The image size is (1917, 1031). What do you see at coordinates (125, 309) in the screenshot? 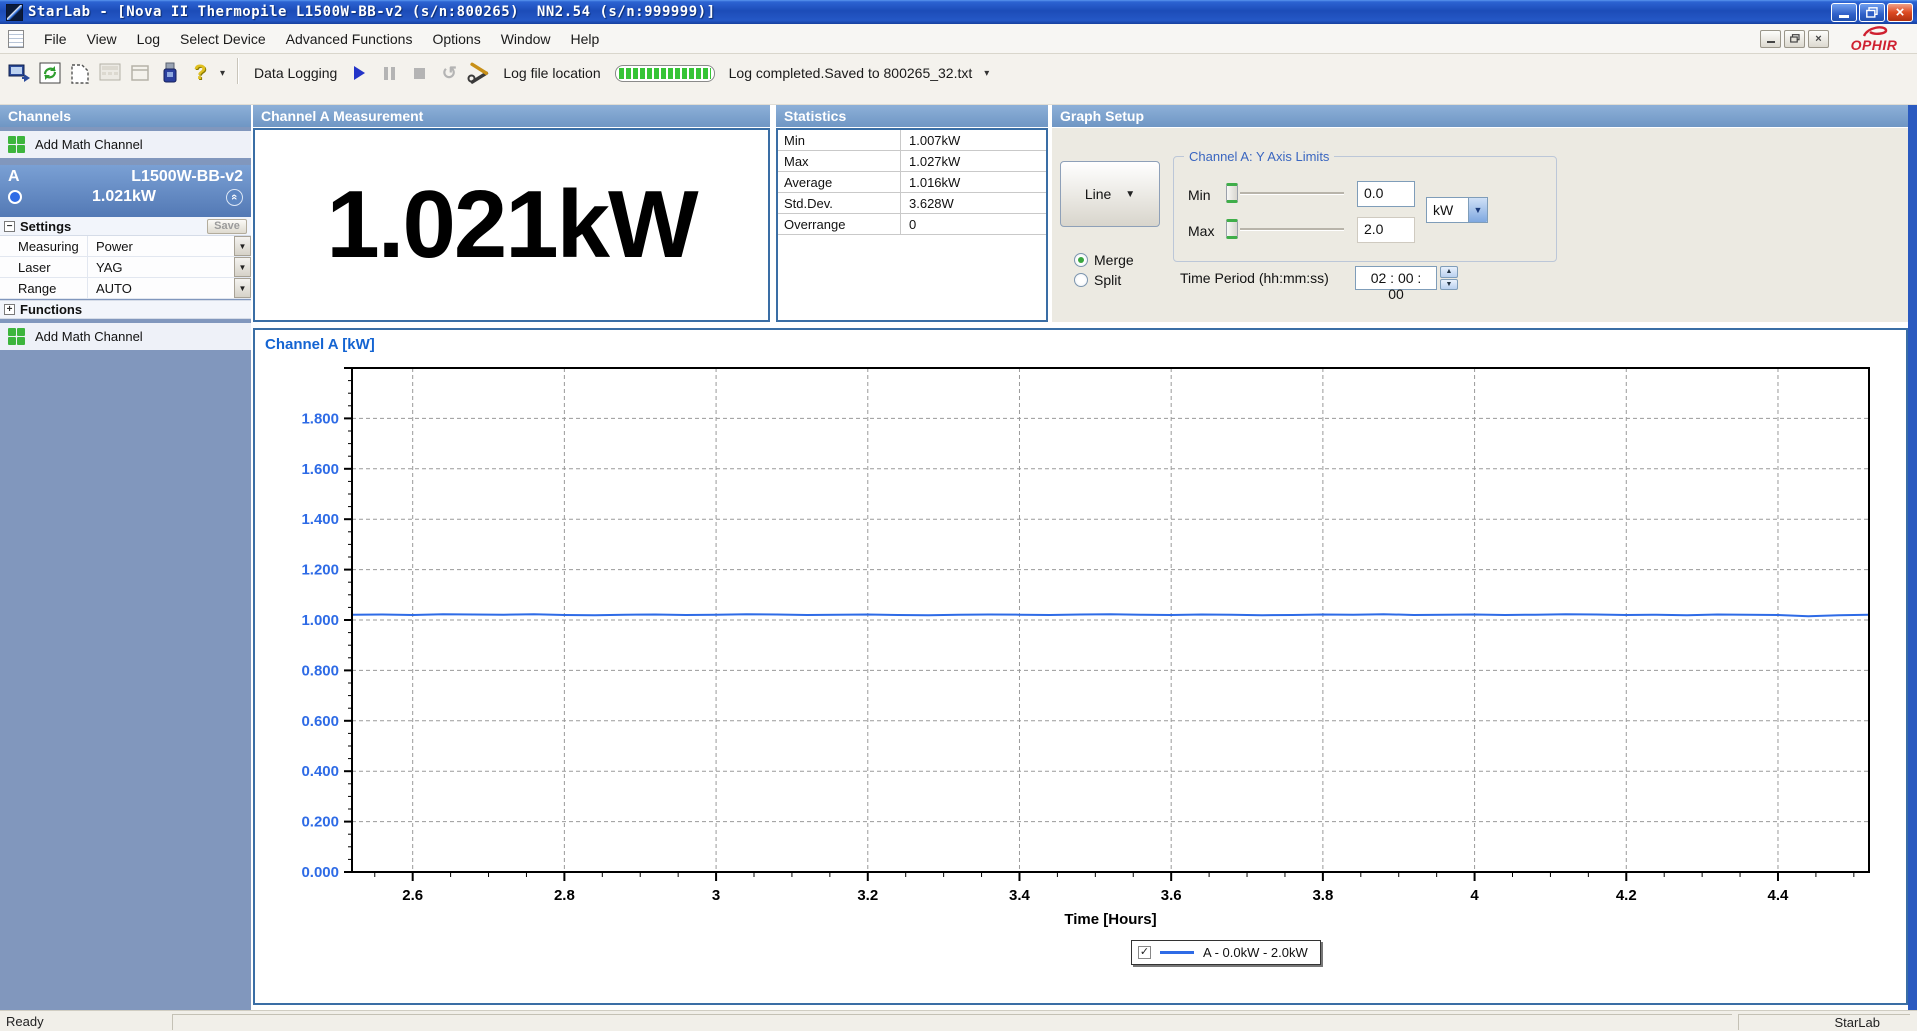
I see `functions-section-header: + Functions` at bounding box center [125, 309].